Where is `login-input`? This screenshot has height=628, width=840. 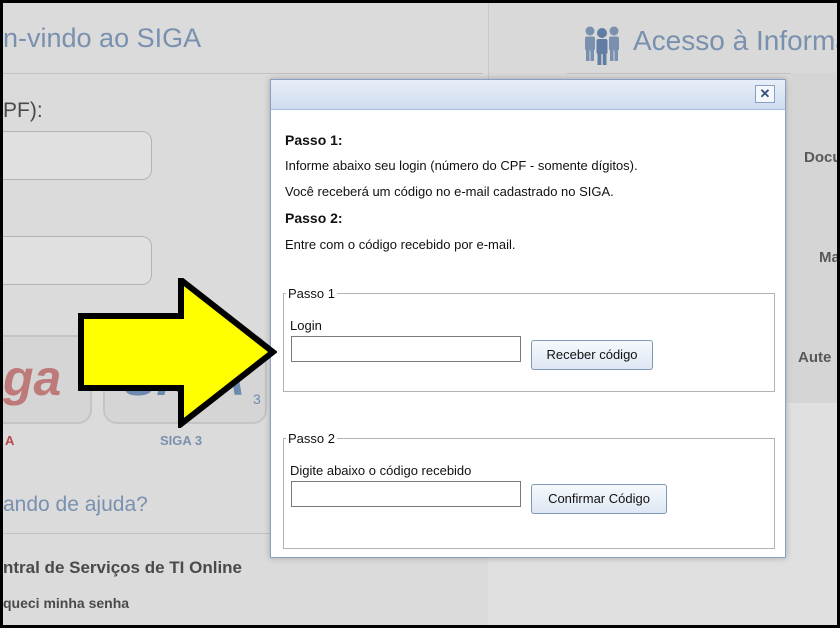
login-input is located at coordinates (406, 349).